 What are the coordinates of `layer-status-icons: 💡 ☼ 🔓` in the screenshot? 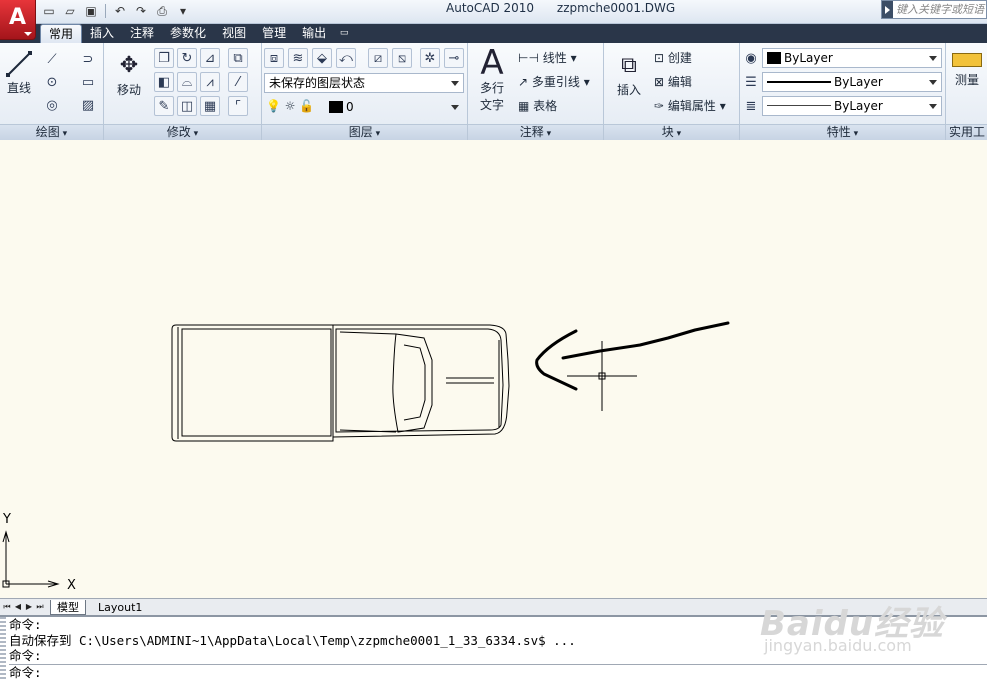 It's located at (290, 106).